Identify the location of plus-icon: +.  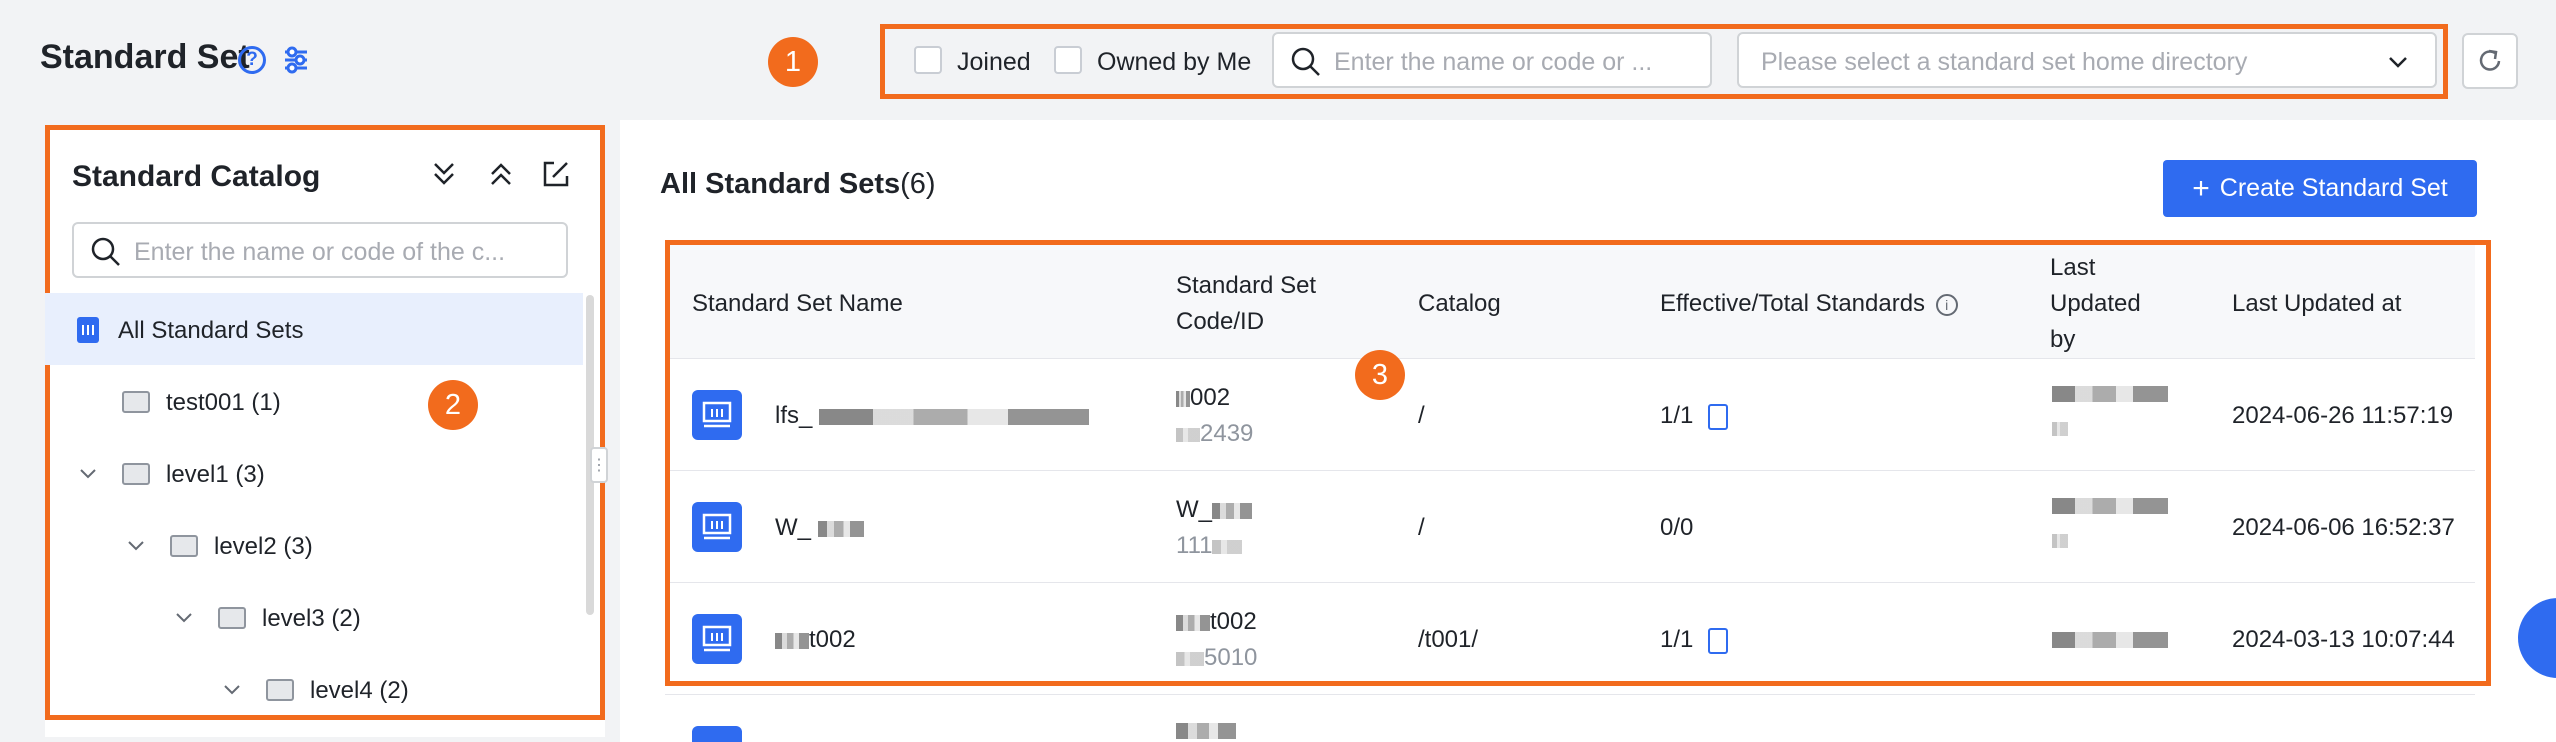
(2201, 188).